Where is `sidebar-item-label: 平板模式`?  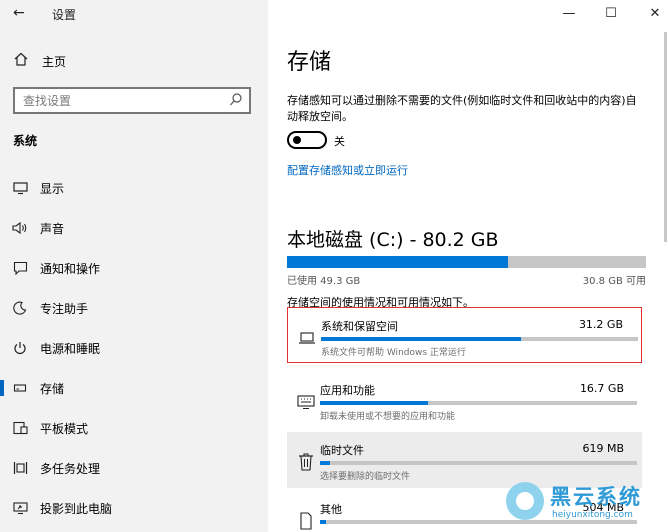 sidebar-item-label: 平板模式 is located at coordinates (64, 428).